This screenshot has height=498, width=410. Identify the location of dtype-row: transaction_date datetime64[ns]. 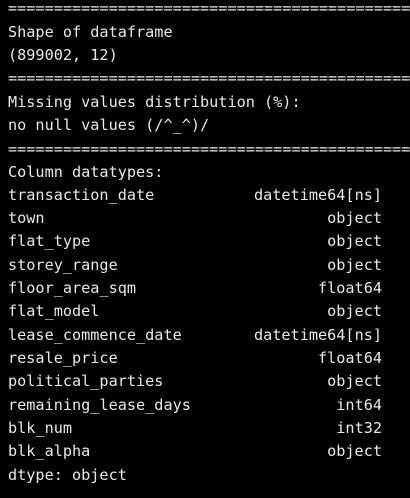
(195, 195).